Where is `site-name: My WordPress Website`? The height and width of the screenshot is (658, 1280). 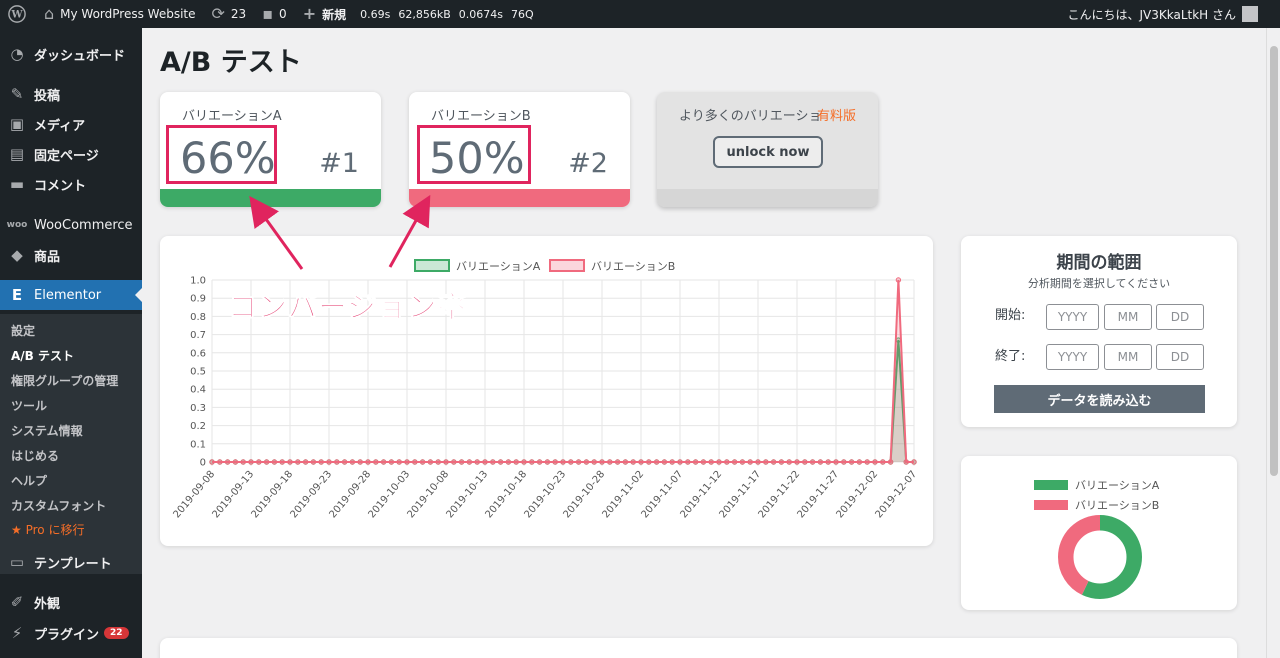 site-name: My WordPress Website is located at coordinates (128, 14).